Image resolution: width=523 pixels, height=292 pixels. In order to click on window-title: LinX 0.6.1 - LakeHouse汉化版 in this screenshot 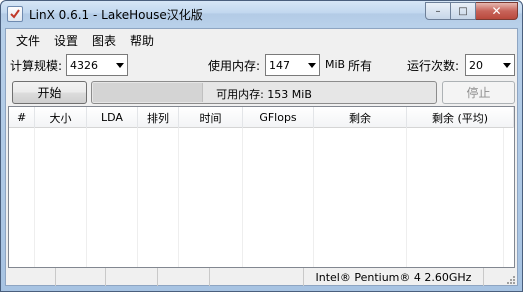, I will do `click(116, 15)`.